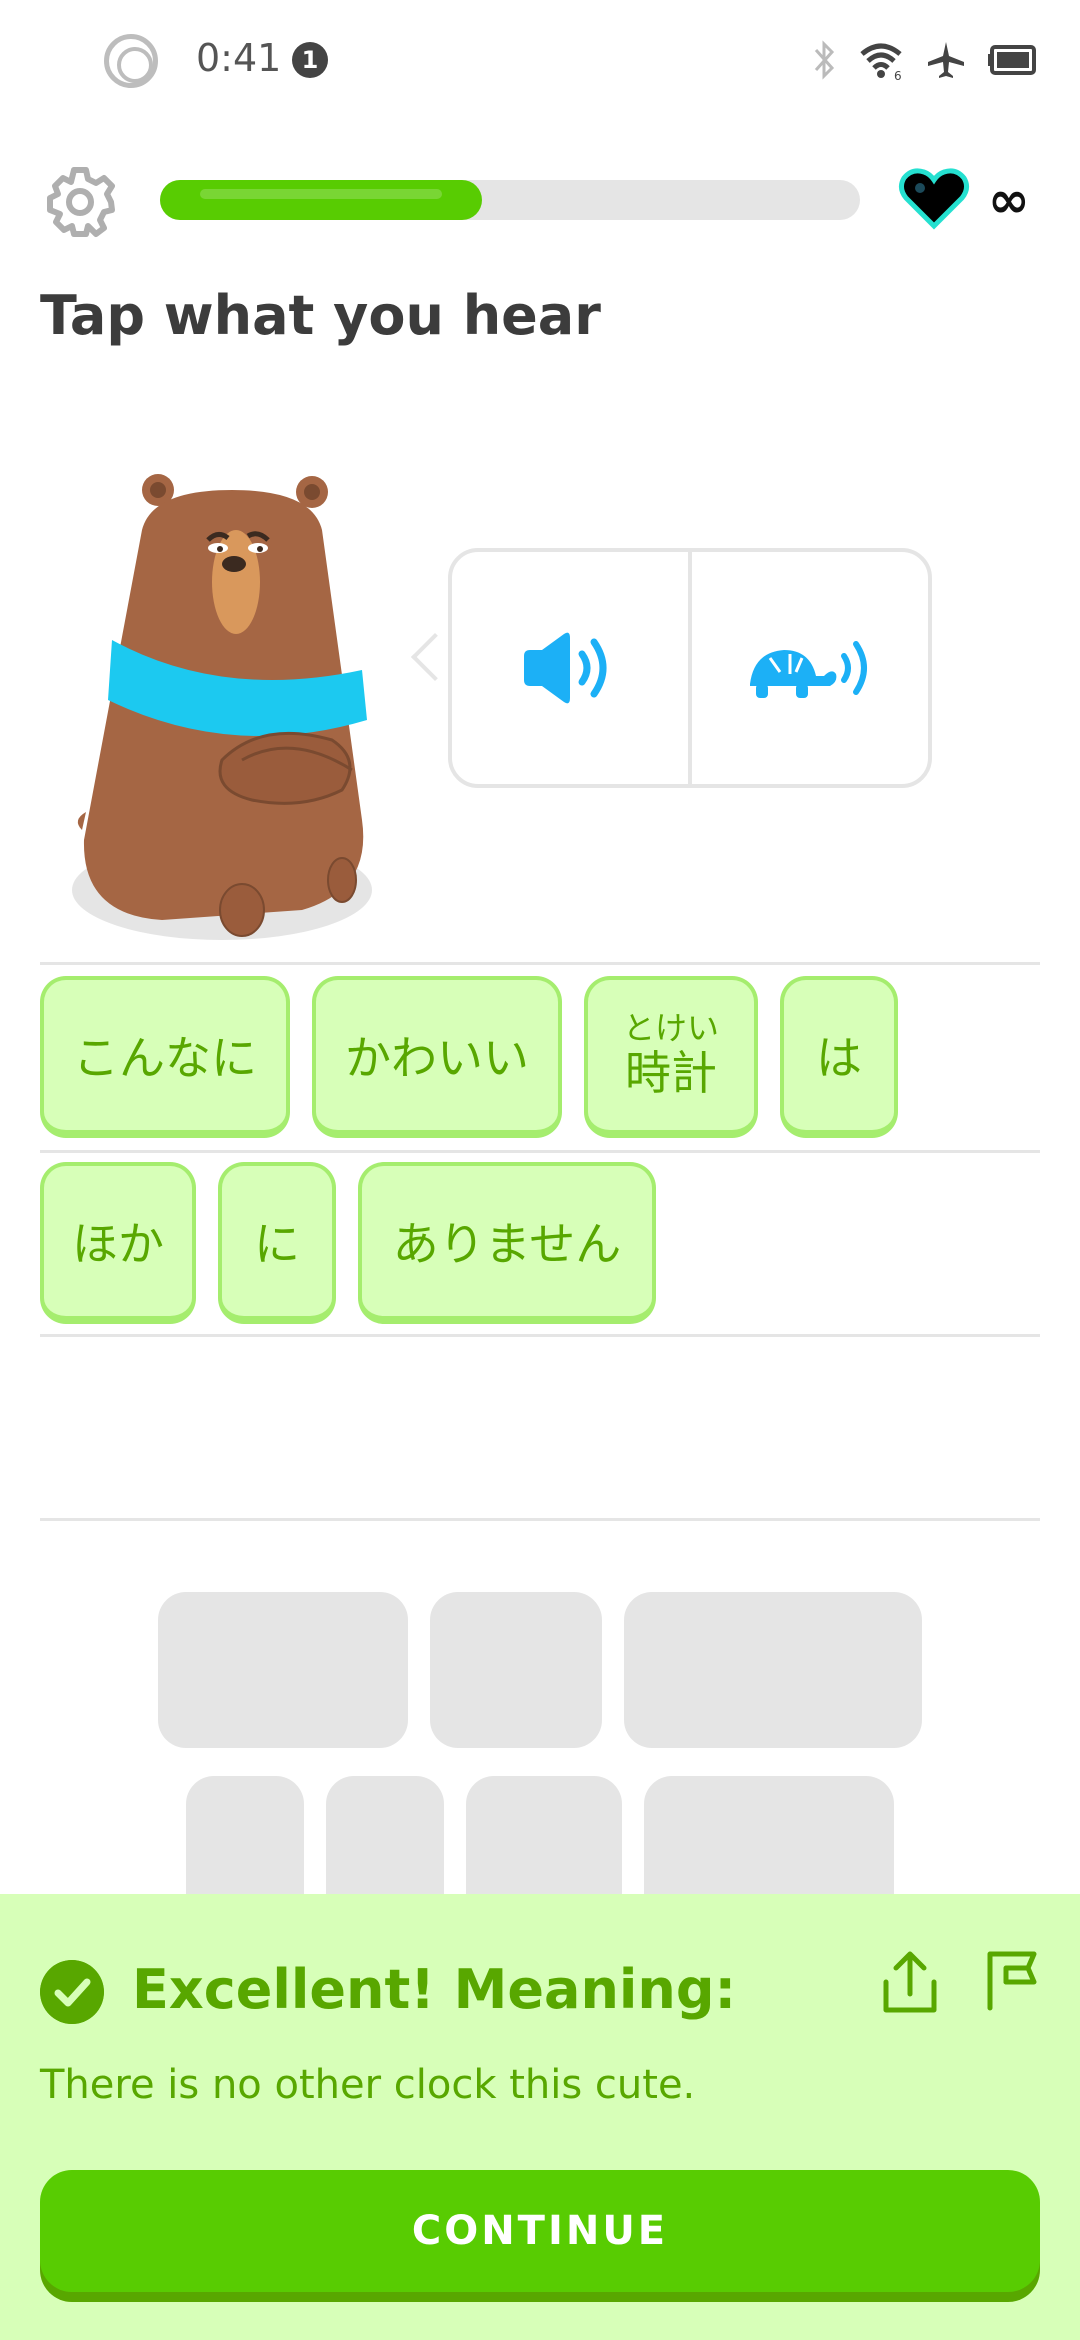  What do you see at coordinates (690, 668) in the screenshot?
I see `speech-bubble` at bounding box center [690, 668].